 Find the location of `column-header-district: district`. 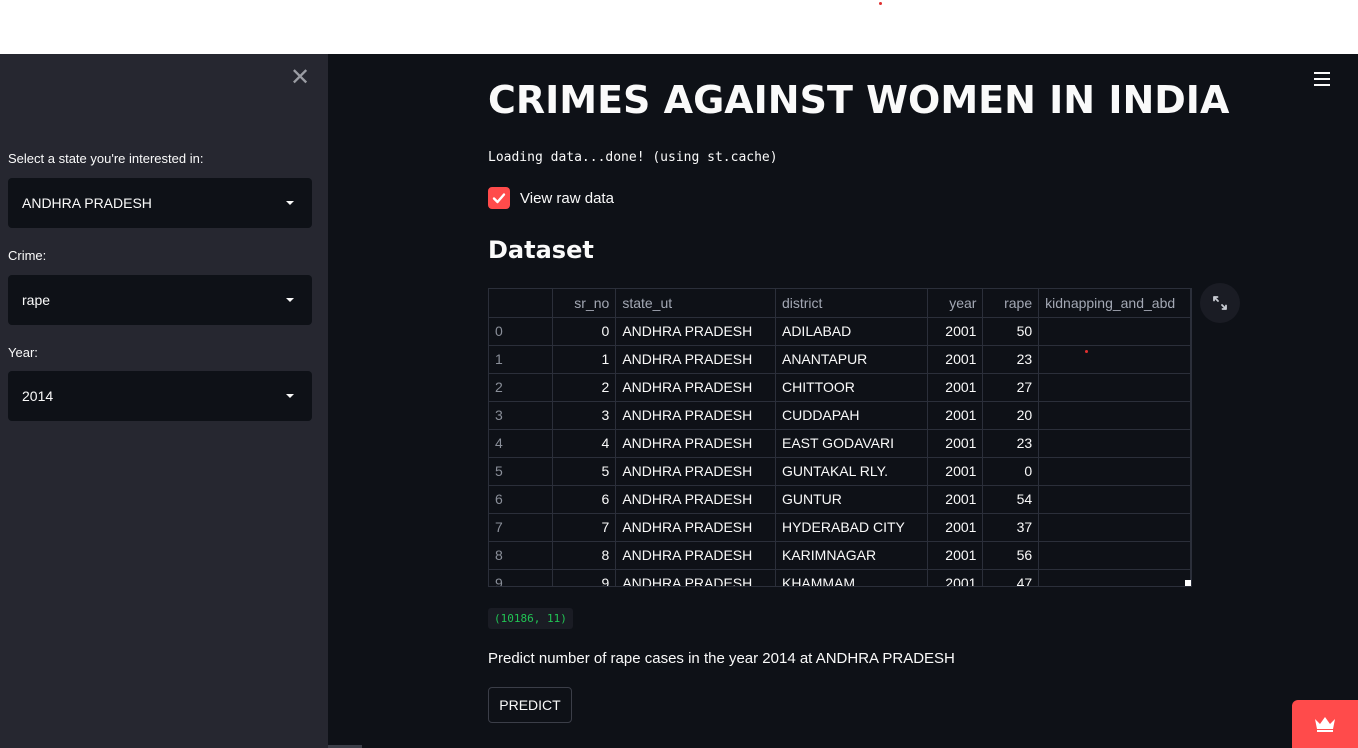

column-header-district: district is located at coordinates (851, 303).